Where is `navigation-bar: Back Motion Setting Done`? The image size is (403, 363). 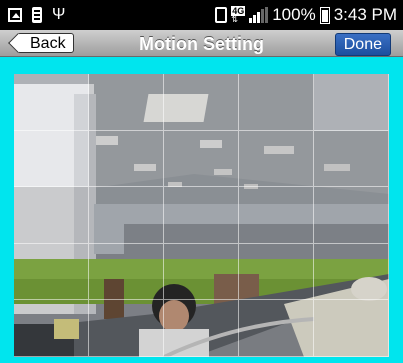
navigation-bar: Back Motion Setting Done is located at coordinates (201, 43).